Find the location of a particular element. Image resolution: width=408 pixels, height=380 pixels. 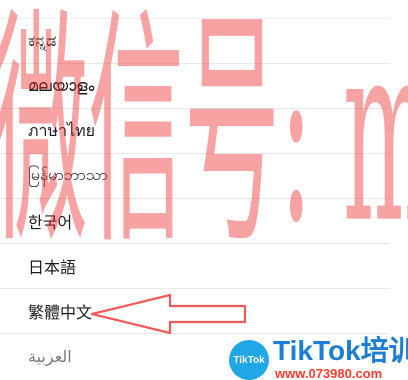

language-item-burmese: မြန်မာဘာသာ is located at coordinates (195, 176).